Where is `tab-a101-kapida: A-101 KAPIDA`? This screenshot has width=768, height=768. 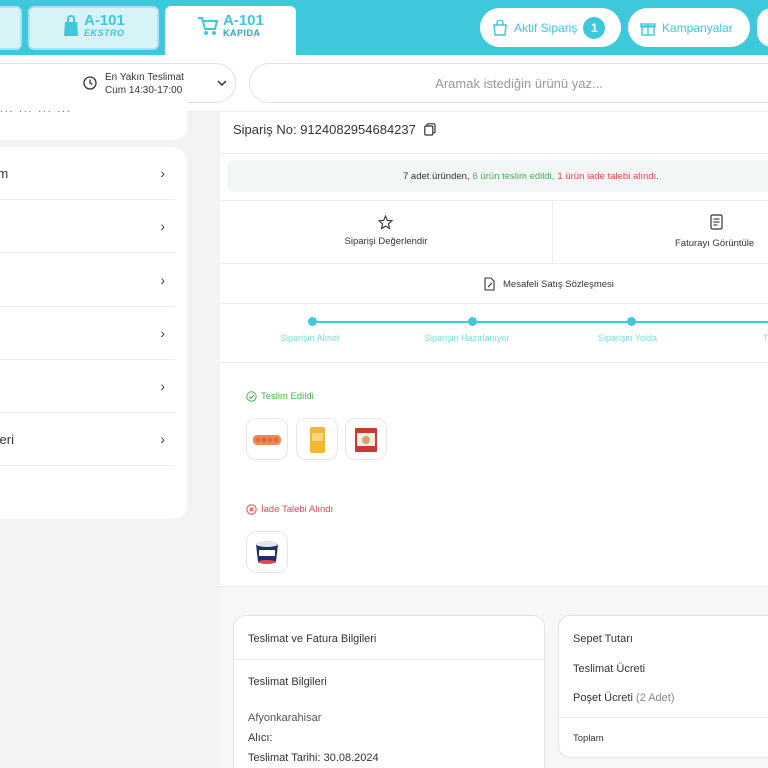 tab-a101-kapida: A-101 KAPIDA is located at coordinates (230, 30).